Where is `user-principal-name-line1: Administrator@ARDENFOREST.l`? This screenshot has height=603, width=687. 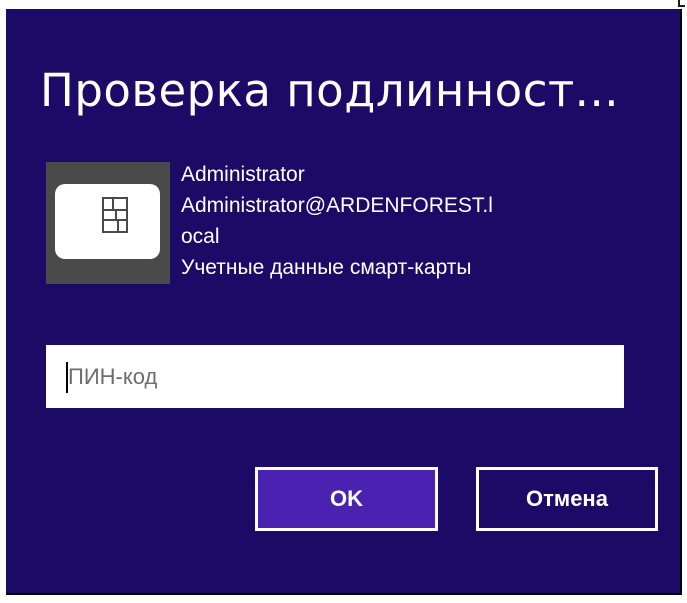
user-principal-name-line1: Administrator@ARDENFOREST.l is located at coordinates (337, 205).